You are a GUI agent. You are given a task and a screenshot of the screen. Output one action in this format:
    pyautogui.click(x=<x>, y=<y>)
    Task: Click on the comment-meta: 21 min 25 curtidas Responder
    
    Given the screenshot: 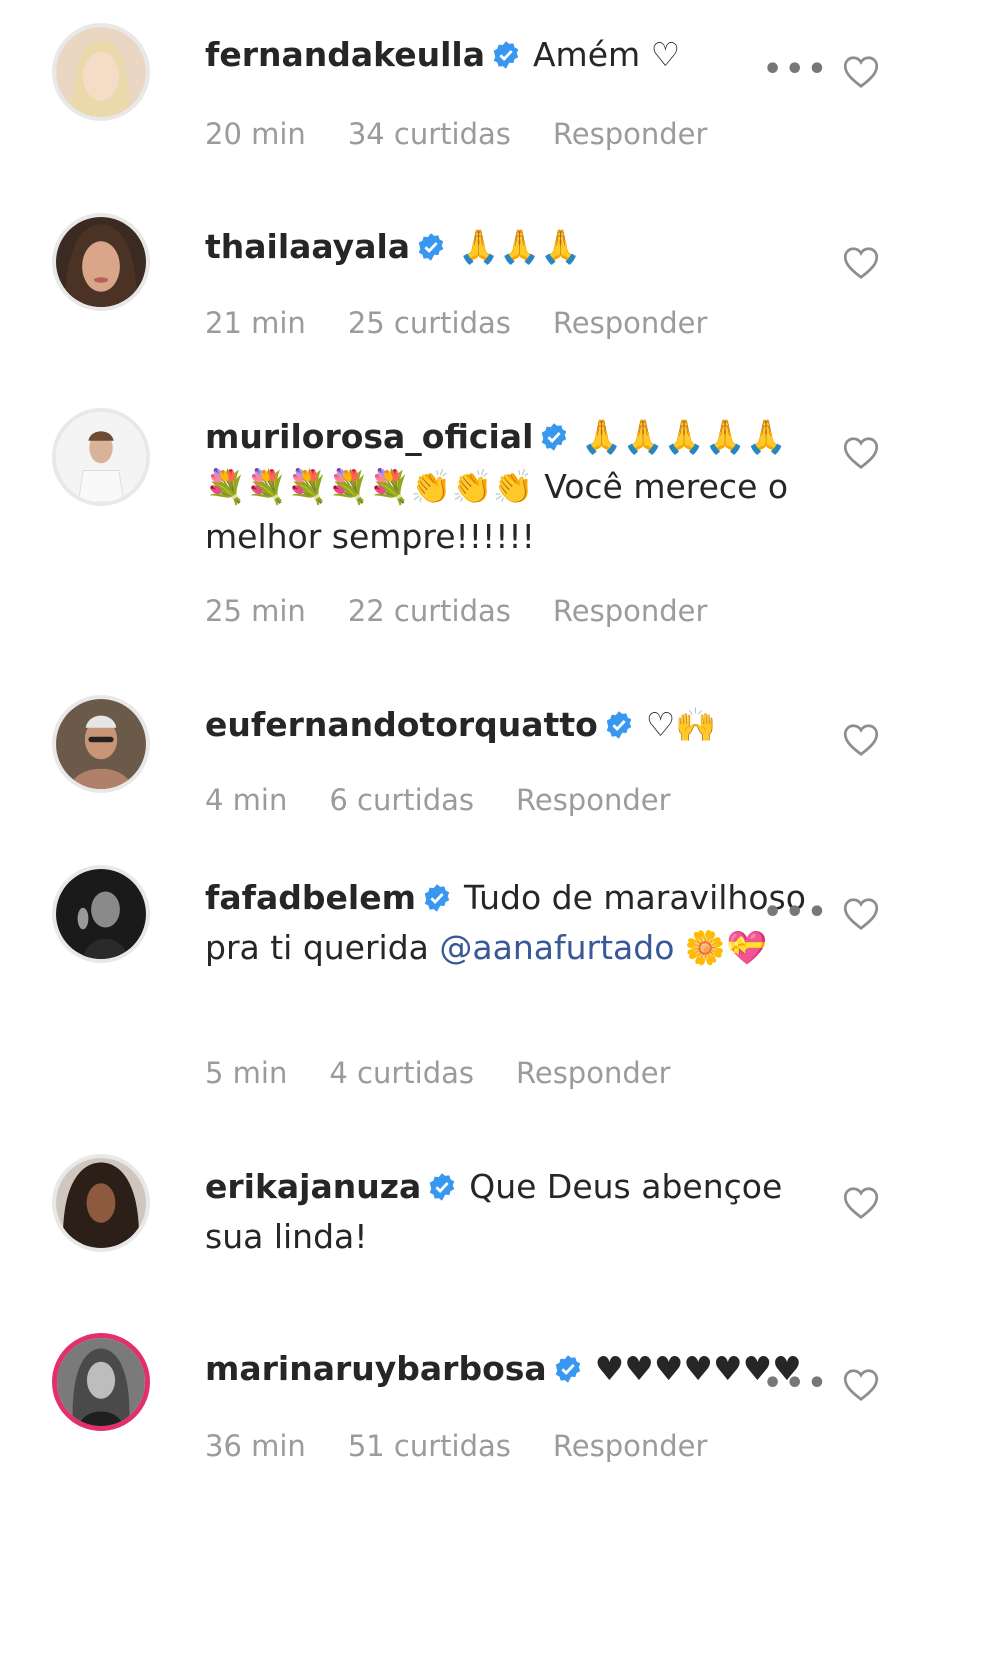 What is the action you would take?
    pyautogui.click(x=477, y=323)
    